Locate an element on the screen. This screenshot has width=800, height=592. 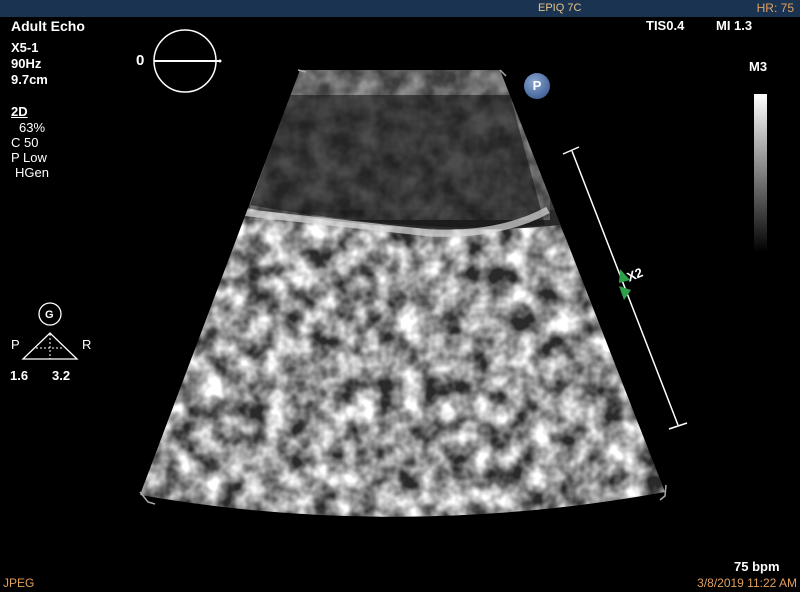
bpm-readout: 75 bpm is located at coordinates (757, 566).